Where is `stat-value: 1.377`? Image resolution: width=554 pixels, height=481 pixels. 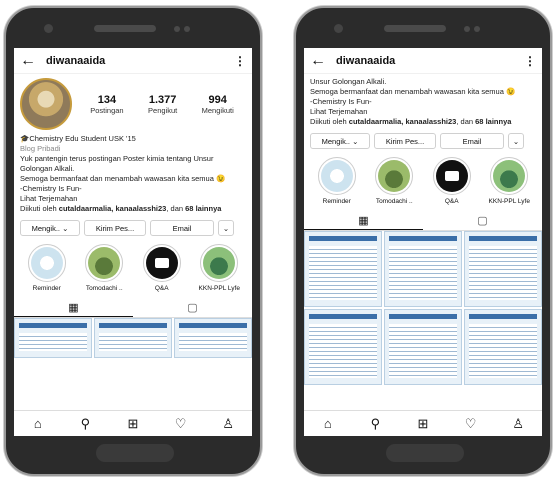
stat-value: 1.377 is located at coordinates (162, 99).